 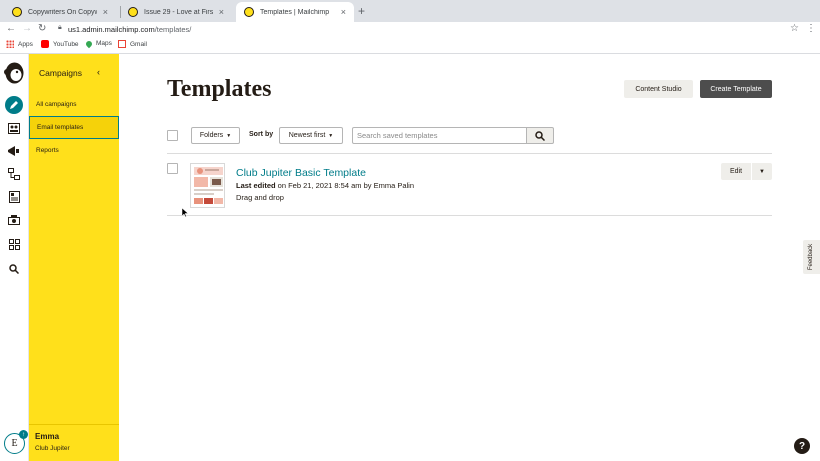 I want to click on mouse-cursor-icon, so click(x=185, y=212).